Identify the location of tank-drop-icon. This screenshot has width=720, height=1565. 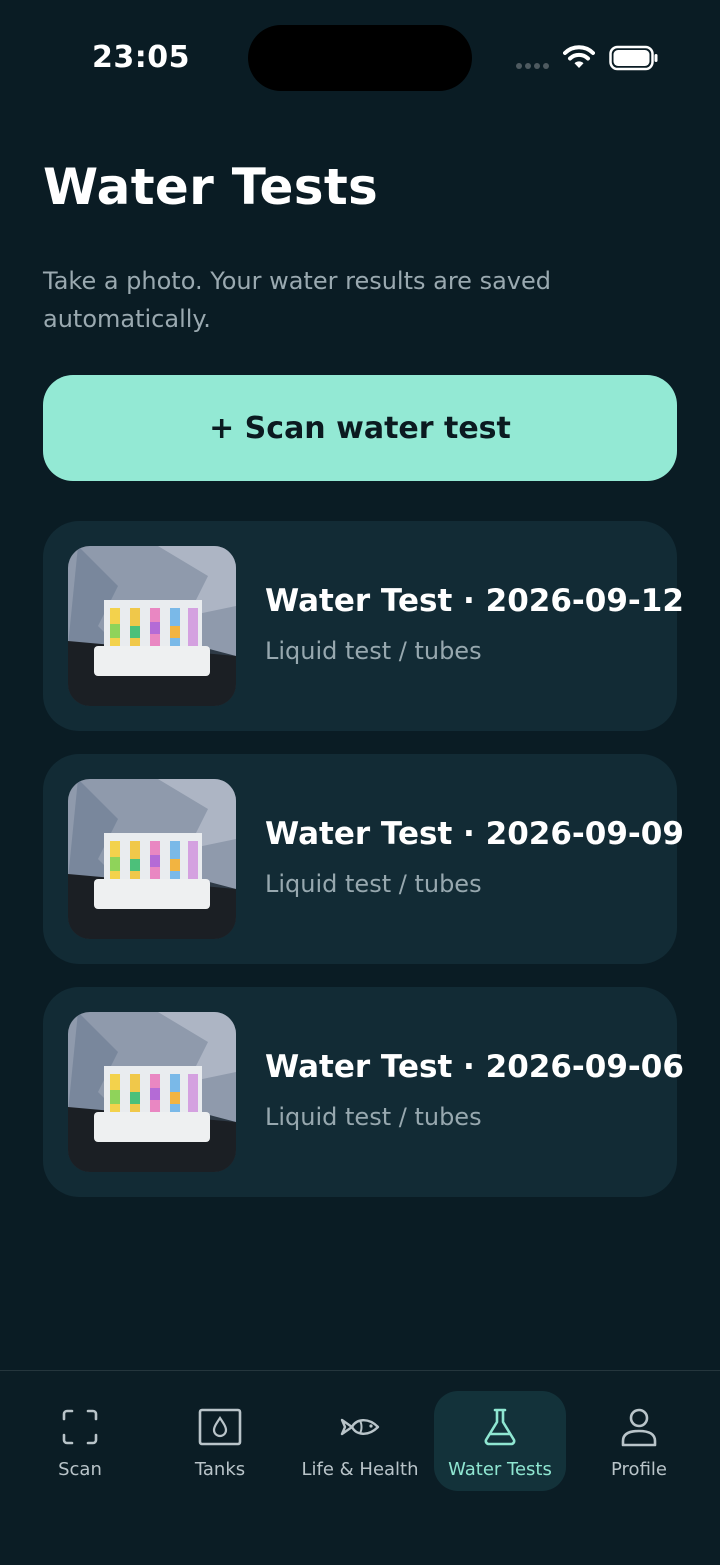
(220, 1427).